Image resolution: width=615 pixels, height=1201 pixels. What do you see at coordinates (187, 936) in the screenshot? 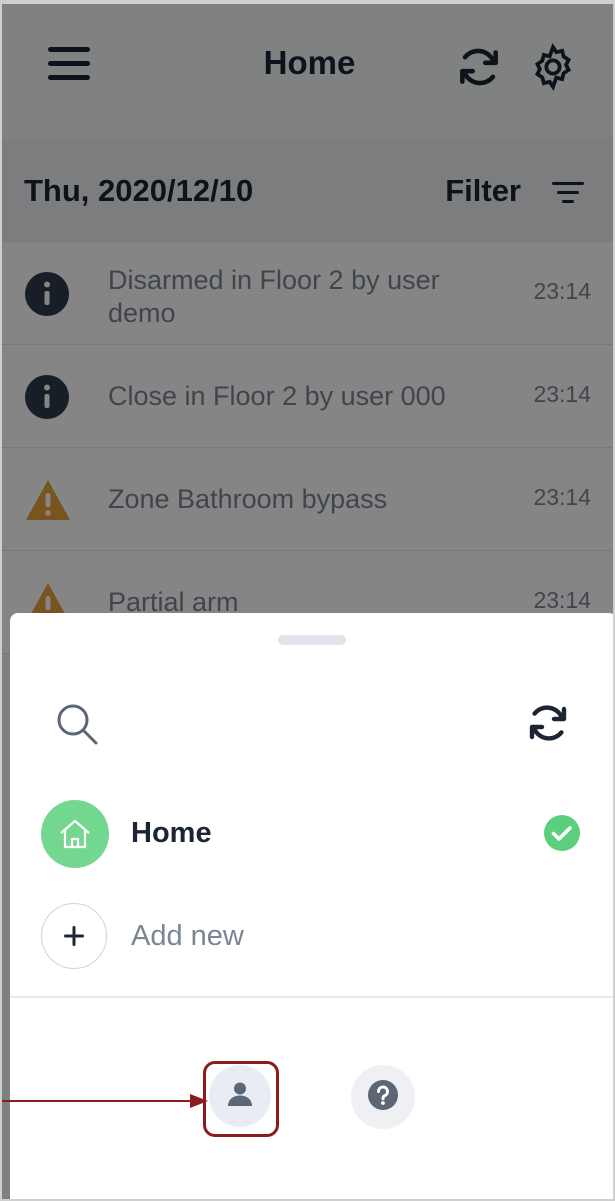
I see `add-new-label: Add new` at bounding box center [187, 936].